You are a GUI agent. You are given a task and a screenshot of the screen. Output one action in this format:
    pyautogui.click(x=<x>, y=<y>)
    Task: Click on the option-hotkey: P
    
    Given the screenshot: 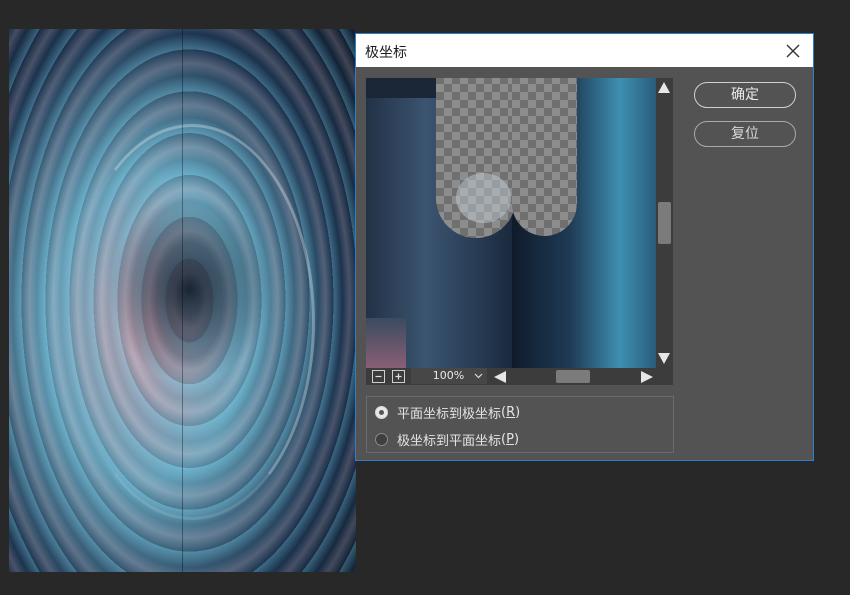 What is the action you would take?
    pyautogui.click(x=510, y=439)
    